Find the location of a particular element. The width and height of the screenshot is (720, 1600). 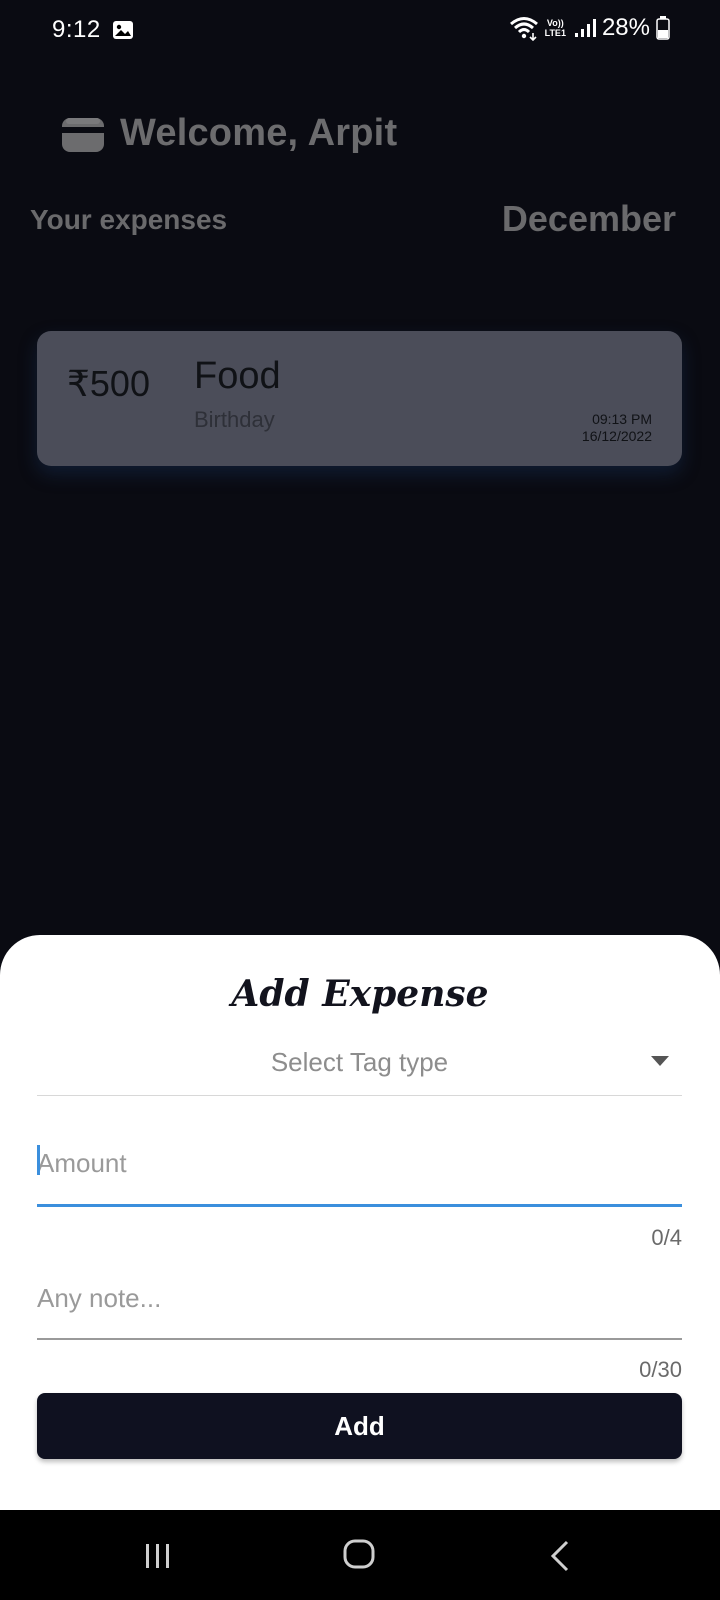

add-button: Add is located at coordinates (359, 1426).